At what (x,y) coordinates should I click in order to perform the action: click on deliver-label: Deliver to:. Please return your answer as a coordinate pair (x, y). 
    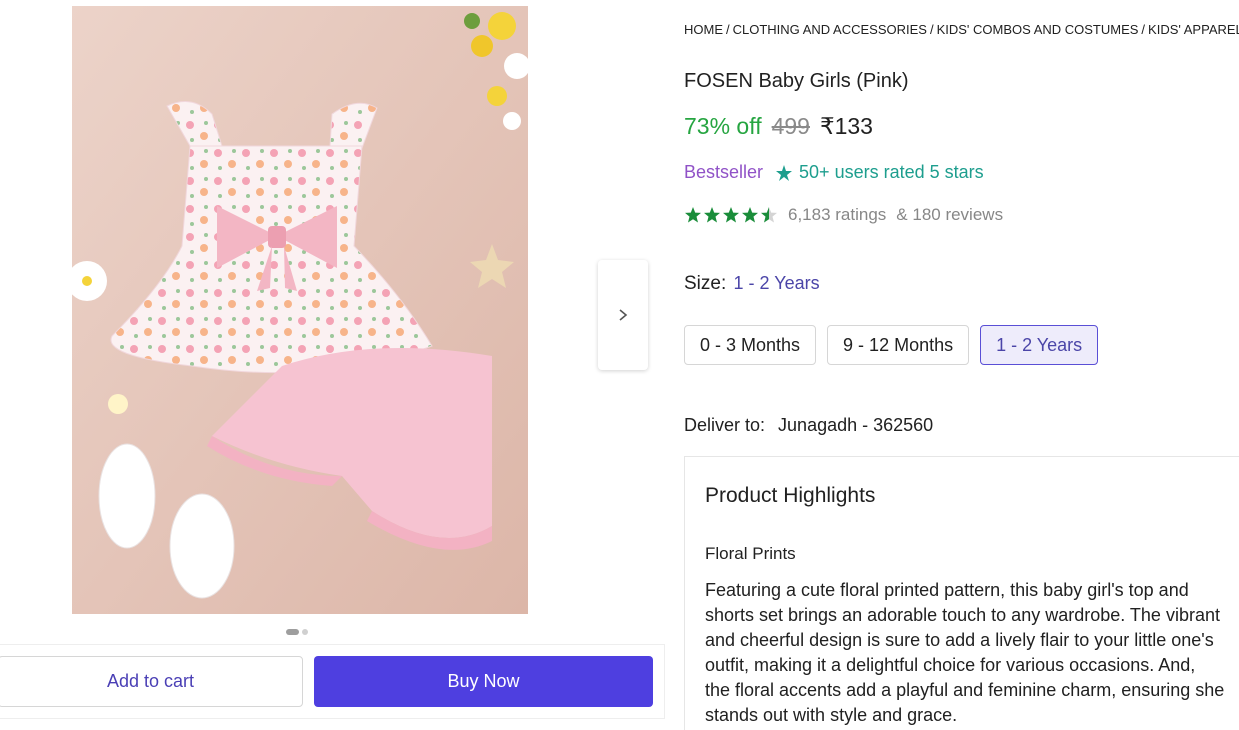
    Looking at the image, I should click on (725, 425).